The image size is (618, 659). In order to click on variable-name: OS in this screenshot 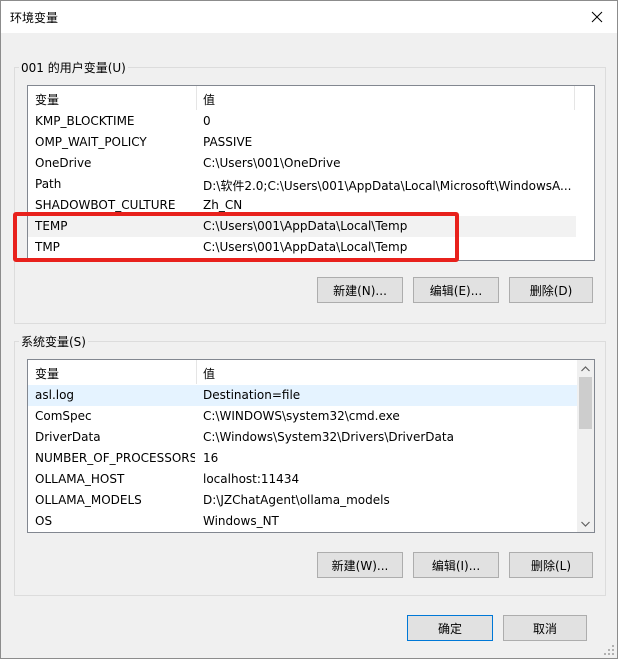, I will do `click(44, 521)`.